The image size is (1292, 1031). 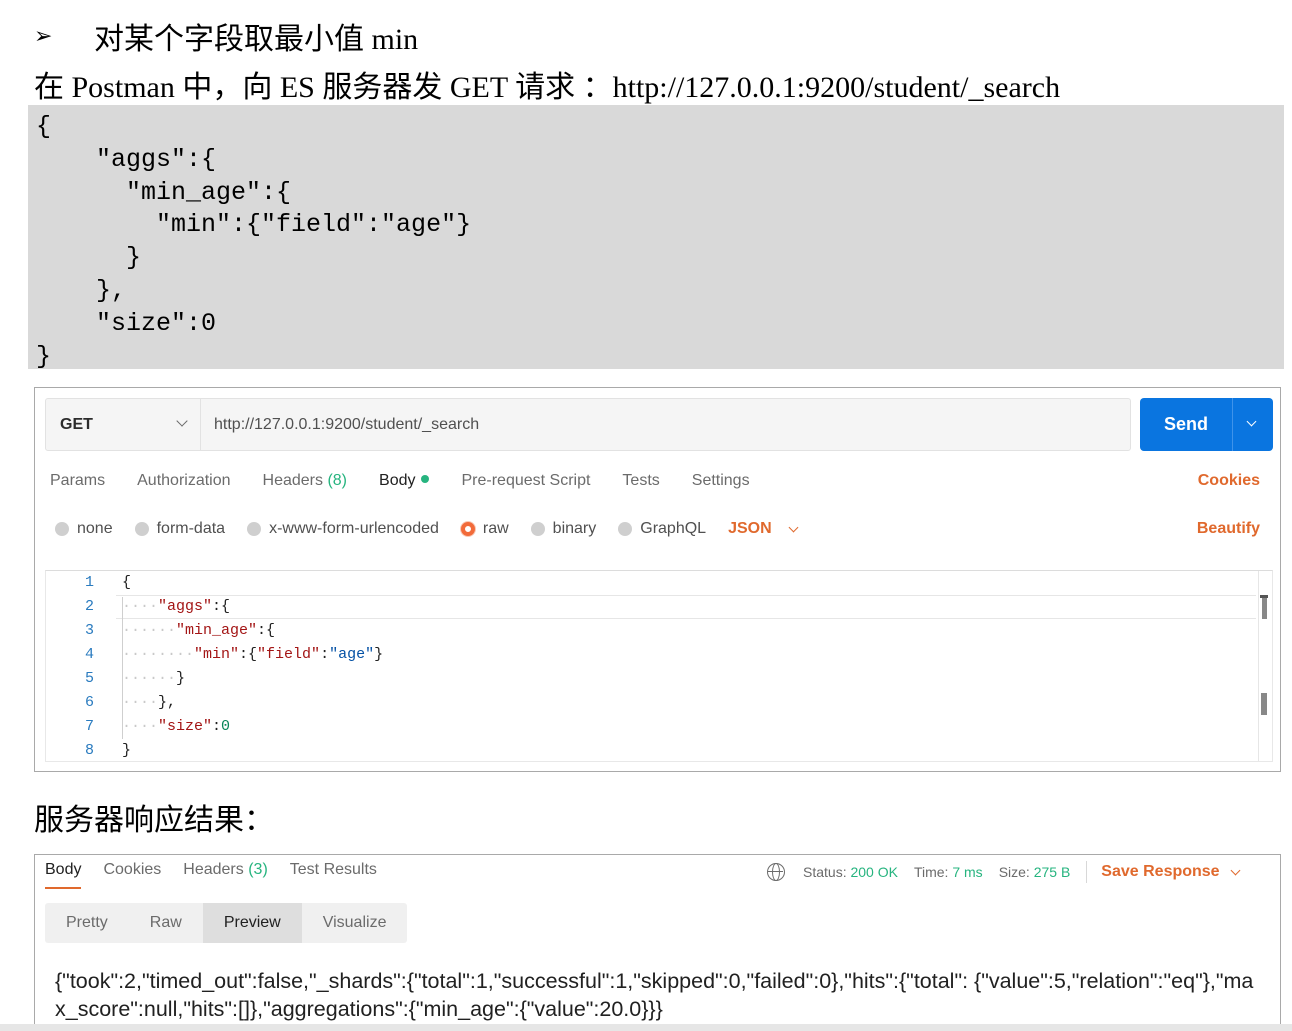 What do you see at coordinates (337, 480) in the screenshot?
I see `headers-count: (8)` at bounding box center [337, 480].